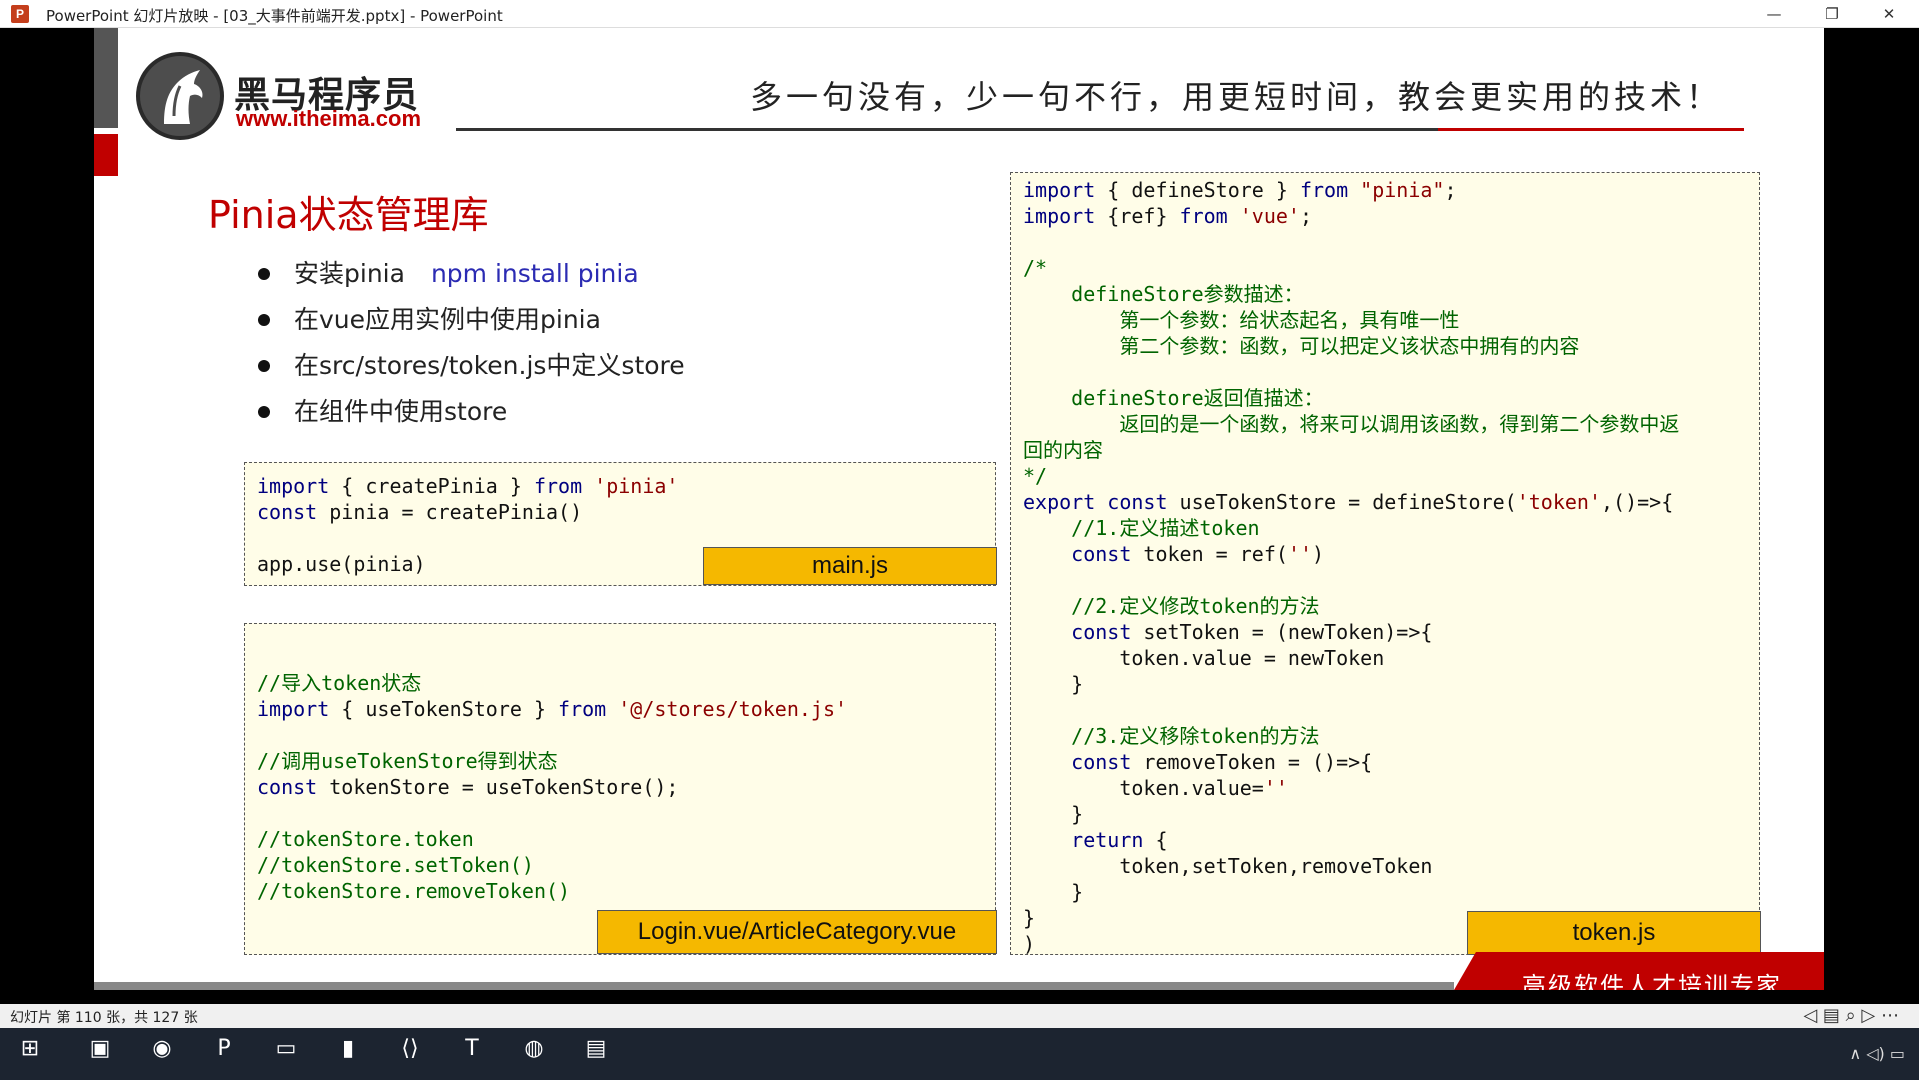 Image resolution: width=1919 pixels, height=1080 pixels. What do you see at coordinates (106, 78) in the screenshot?
I see `slide-accent-gray` at bounding box center [106, 78].